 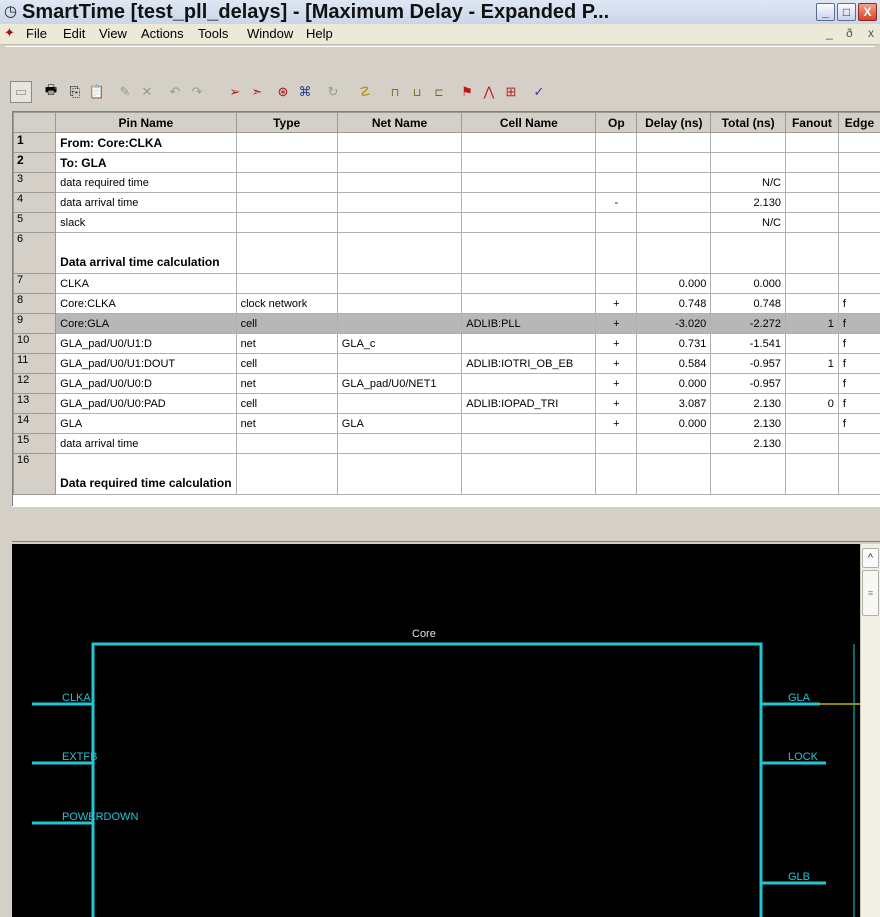 What do you see at coordinates (399, 122) in the screenshot?
I see `col-header-net-name: Net Name` at bounding box center [399, 122].